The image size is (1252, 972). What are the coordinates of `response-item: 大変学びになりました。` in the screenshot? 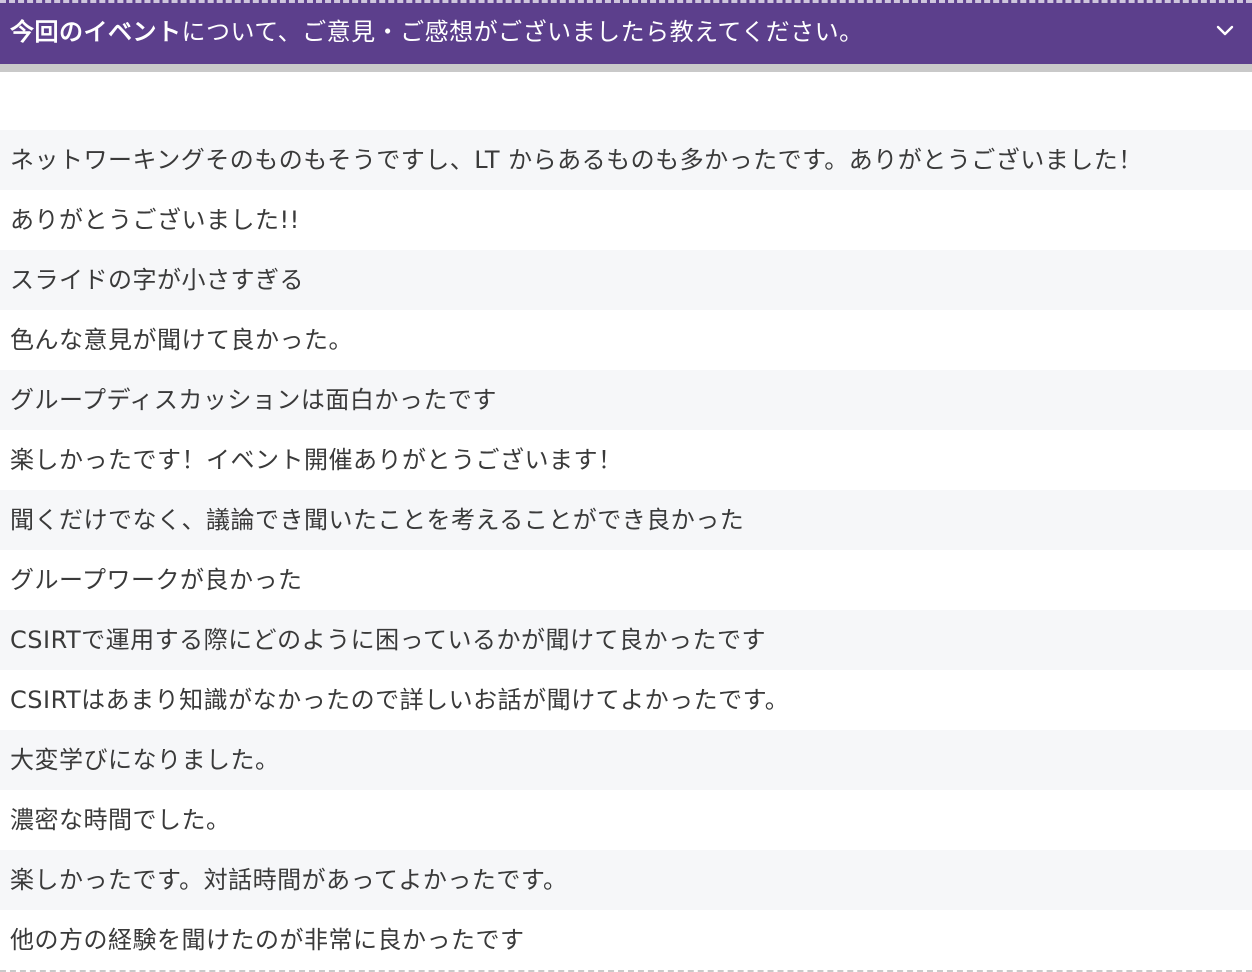 It's located at (626, 760).